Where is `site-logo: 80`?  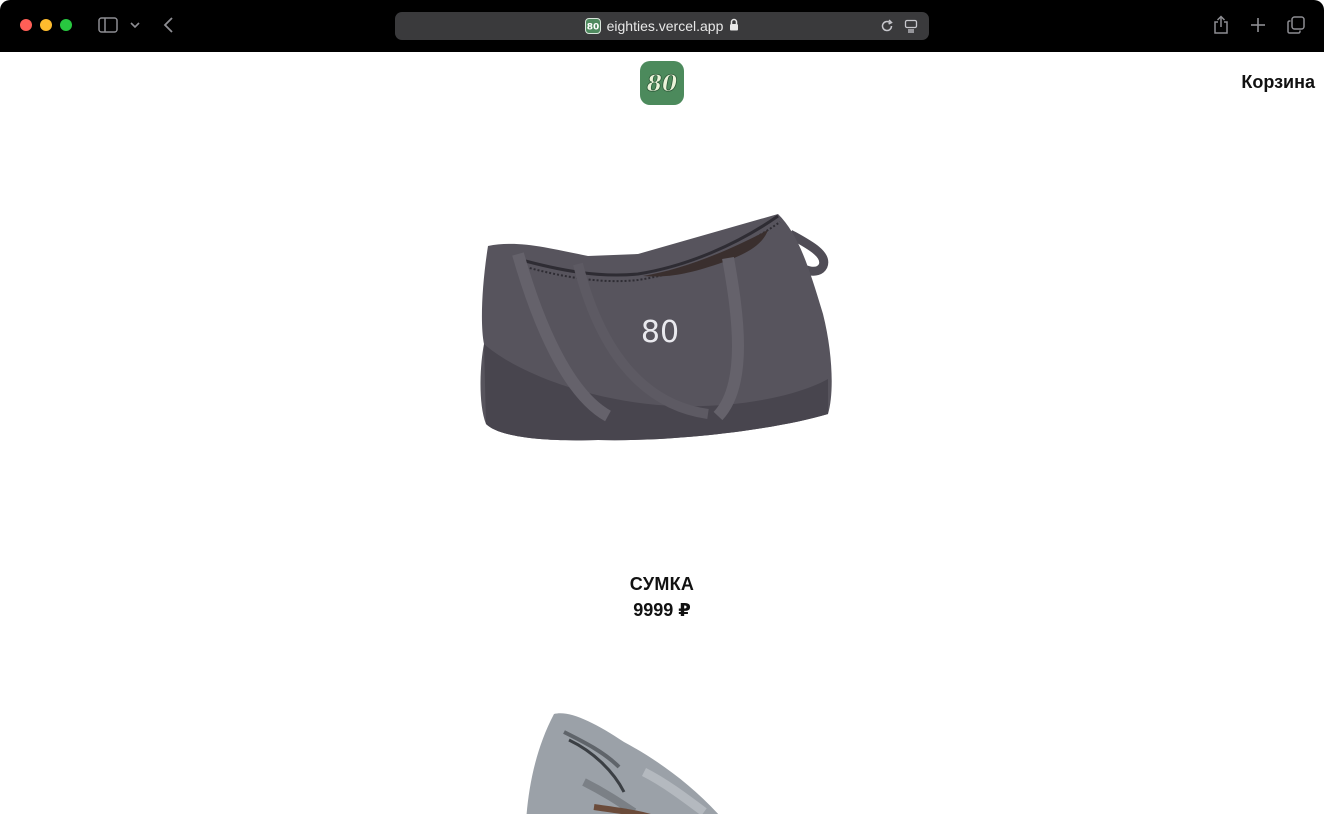 site-logo: 80 is located at coordinates (662, 83).